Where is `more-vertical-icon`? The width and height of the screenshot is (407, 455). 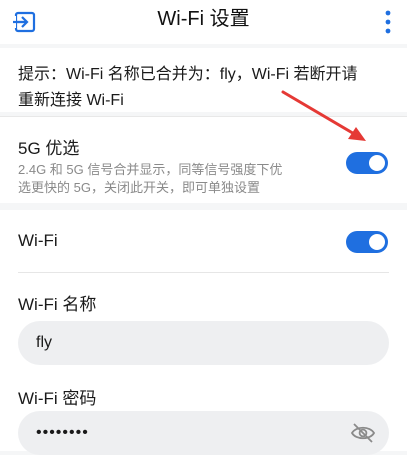 more-vertical-icon is located at coordinates (388, 22).